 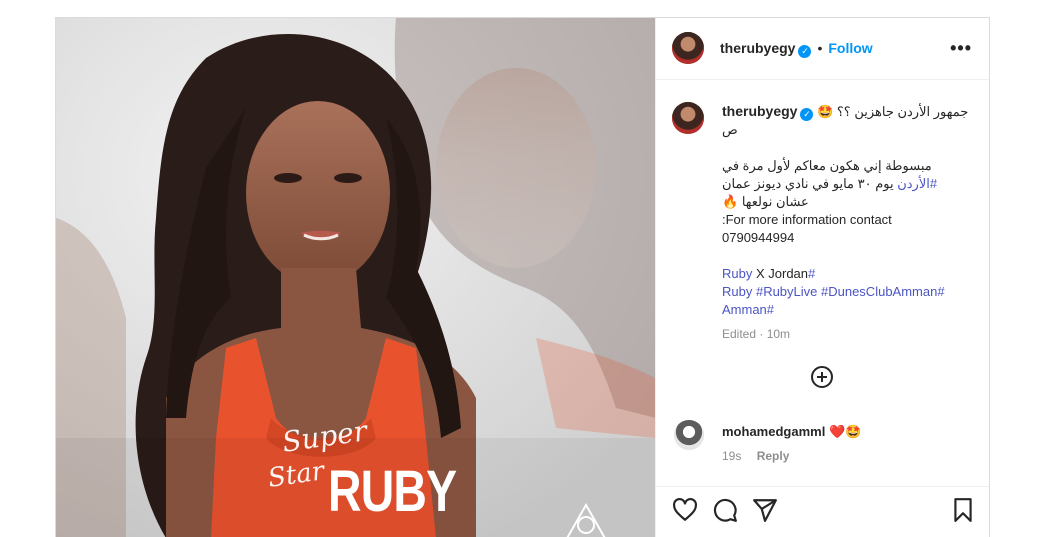 I want to click on share-icon, so click(x=765, y=510).